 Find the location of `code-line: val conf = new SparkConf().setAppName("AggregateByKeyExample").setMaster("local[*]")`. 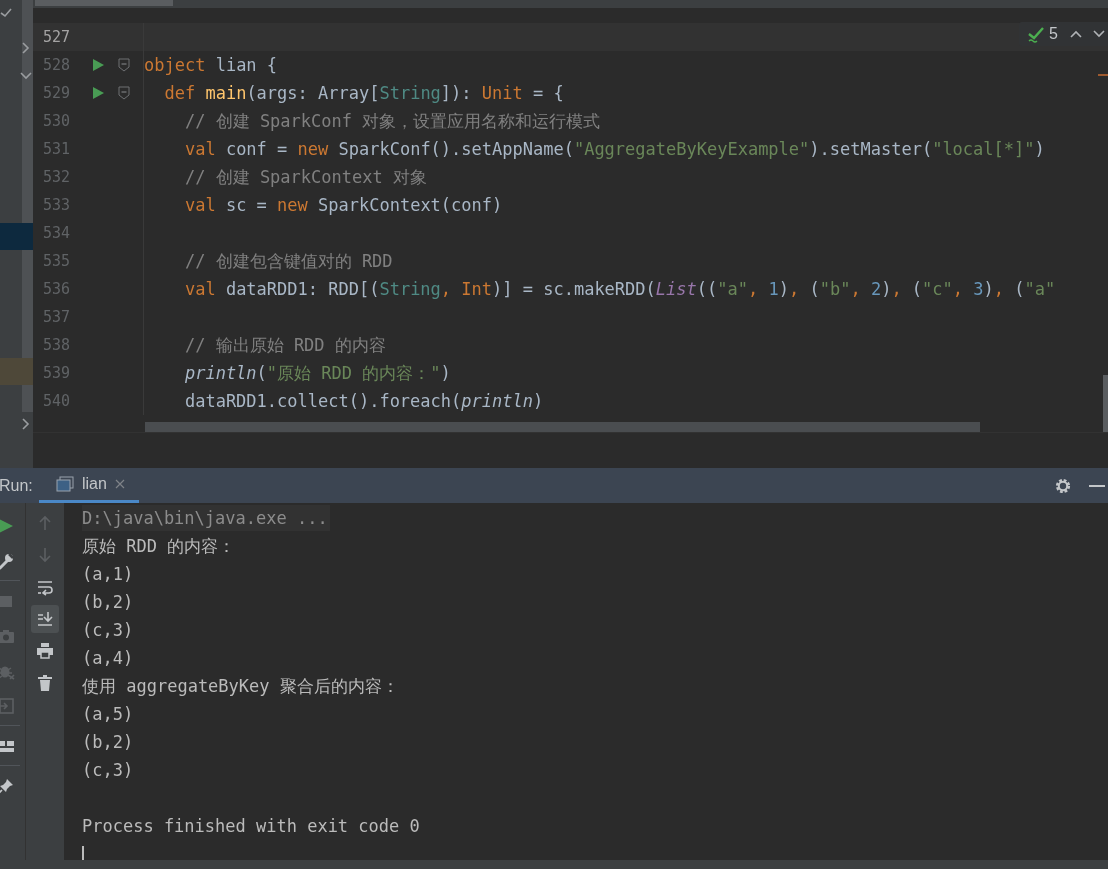

code-line: val conf = new SparkConf().setAppName("AggregateByKeyExample").setMaster("local[*]") is located at coordinates (614, 149).